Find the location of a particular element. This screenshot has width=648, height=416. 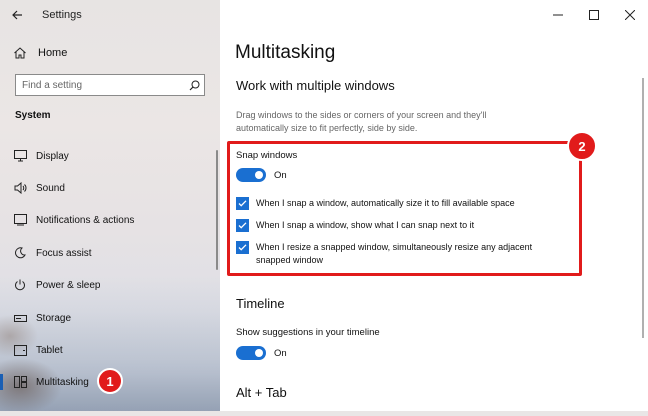

section-heading-alt-tab: Alt + Tab is located at coordinates (261, 392).